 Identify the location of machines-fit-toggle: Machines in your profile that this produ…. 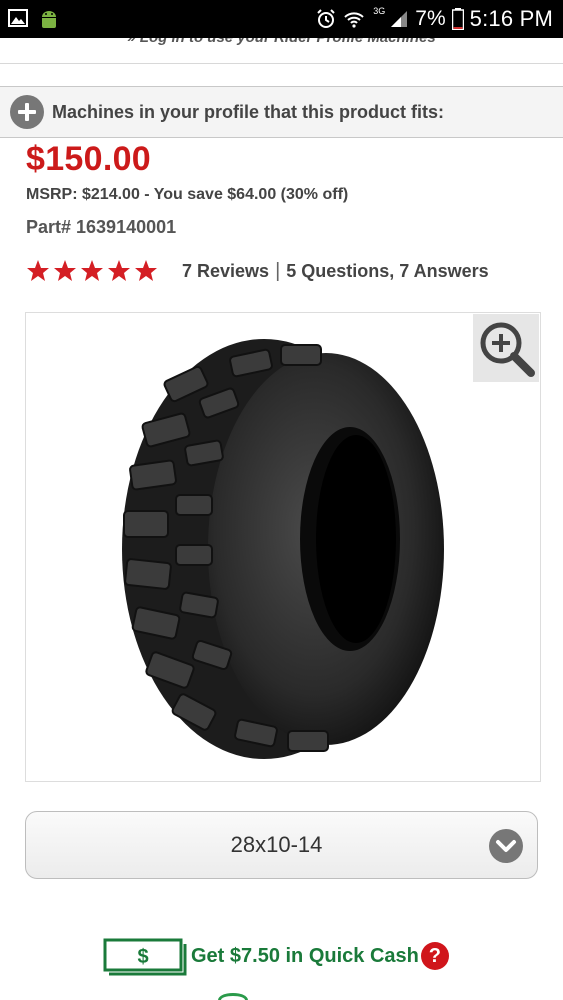
(281, 112).